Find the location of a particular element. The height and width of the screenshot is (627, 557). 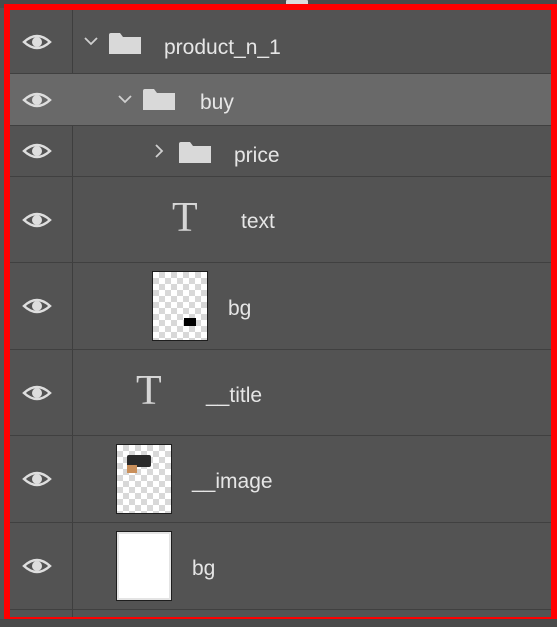

panel-bottom-strip is located at coordinates (278, 623).